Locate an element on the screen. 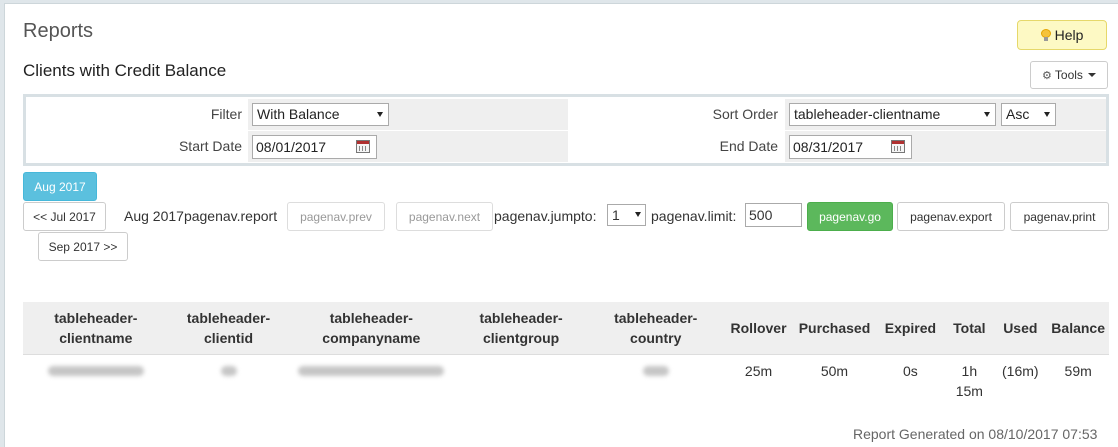 The width and height of the screenshot is (1118, 447). report-generated-text: Report Generated on 08/10/2017 07:53 is located at coordinates (975, 434).